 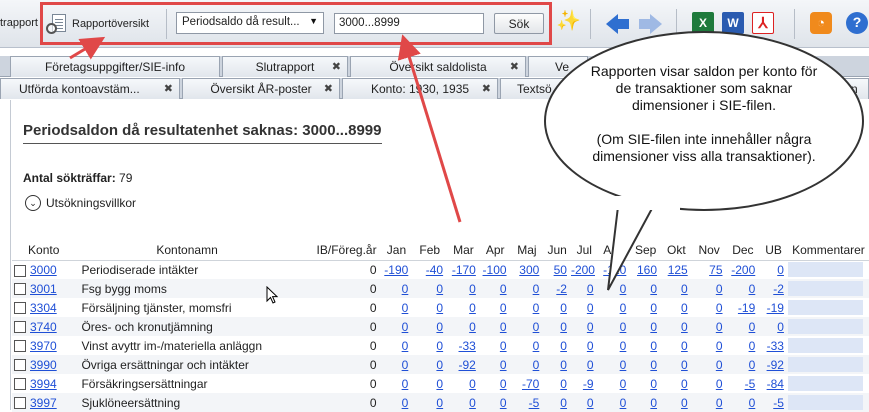 I want to click on magic-wand-icon: ✨, so click(x=568, y=20).